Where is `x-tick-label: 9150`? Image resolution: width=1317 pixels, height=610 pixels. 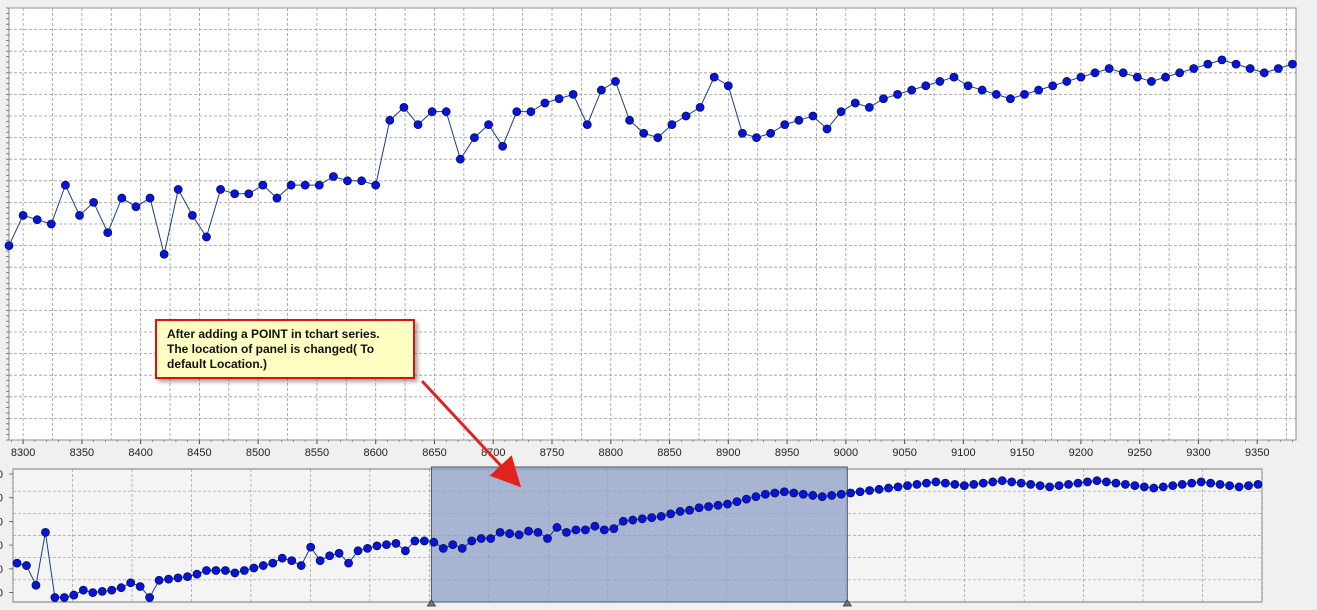 x-tick-label: 9150 is located at coordinates (1022, 453).